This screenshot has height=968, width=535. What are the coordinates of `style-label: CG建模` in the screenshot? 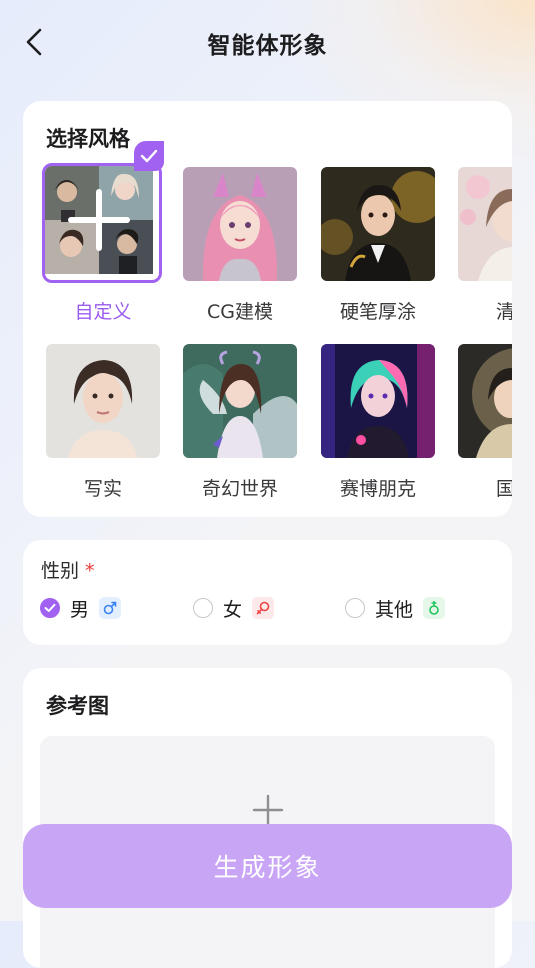 It's located at (240, 312).